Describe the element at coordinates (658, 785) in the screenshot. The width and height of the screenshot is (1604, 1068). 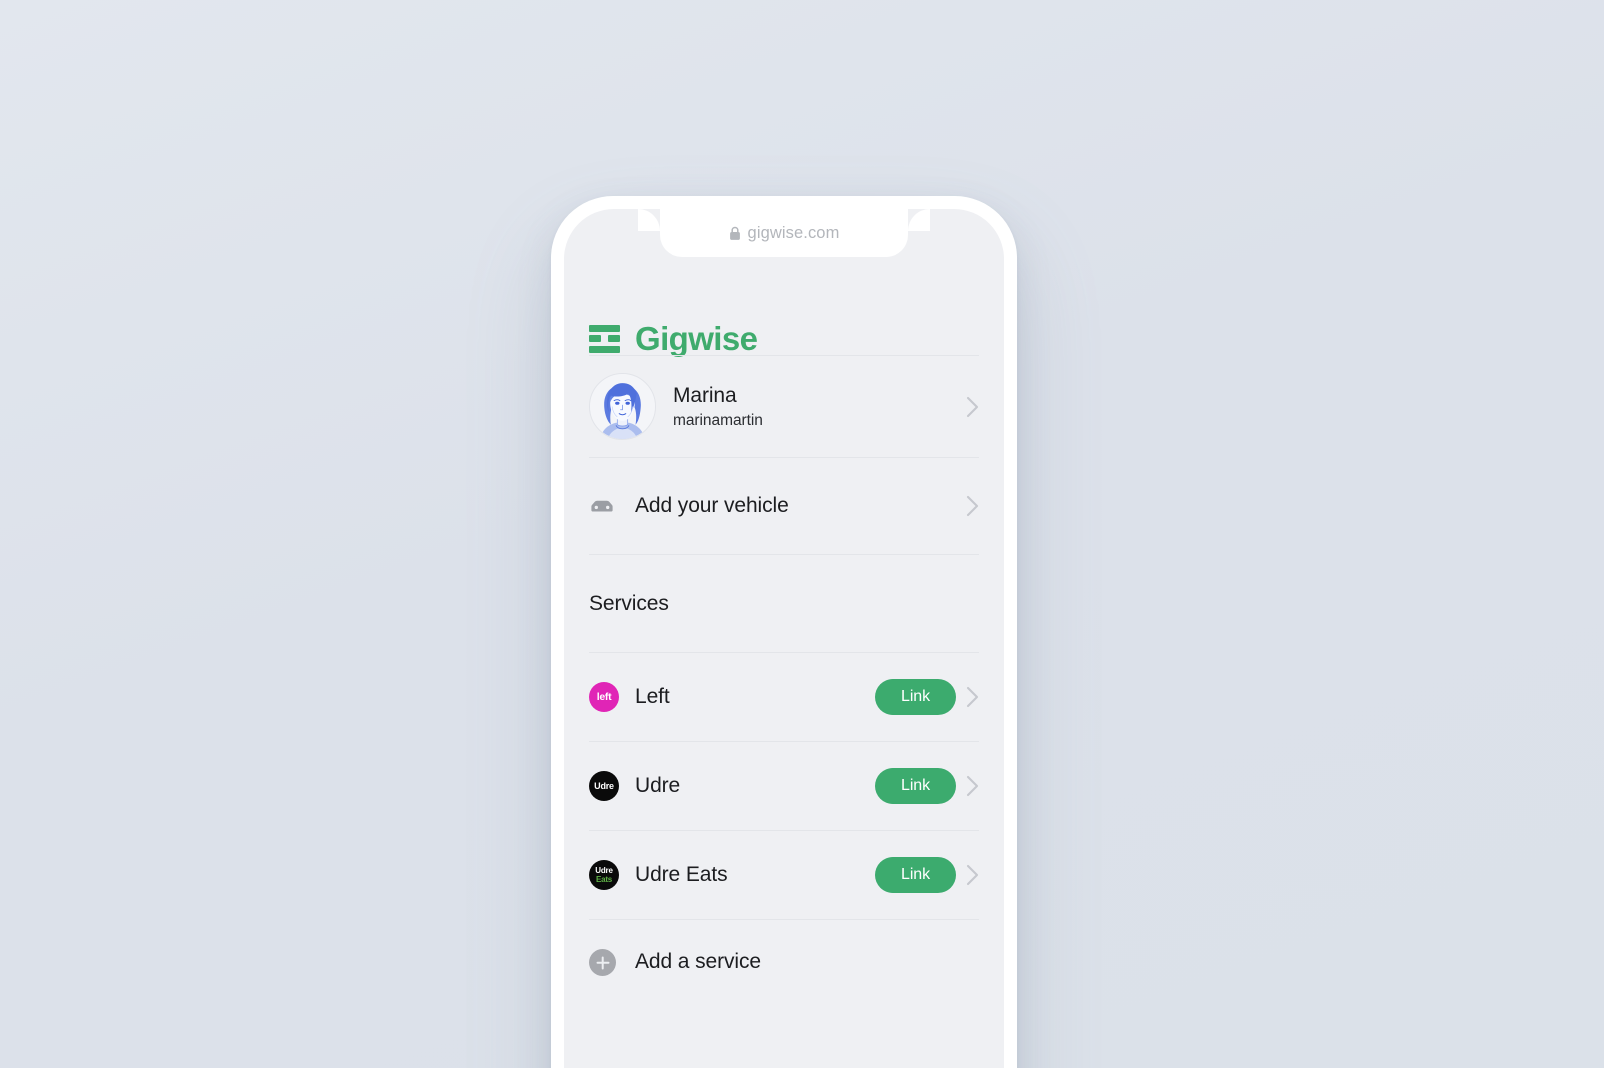
I see `service-name: Udre` at that location.